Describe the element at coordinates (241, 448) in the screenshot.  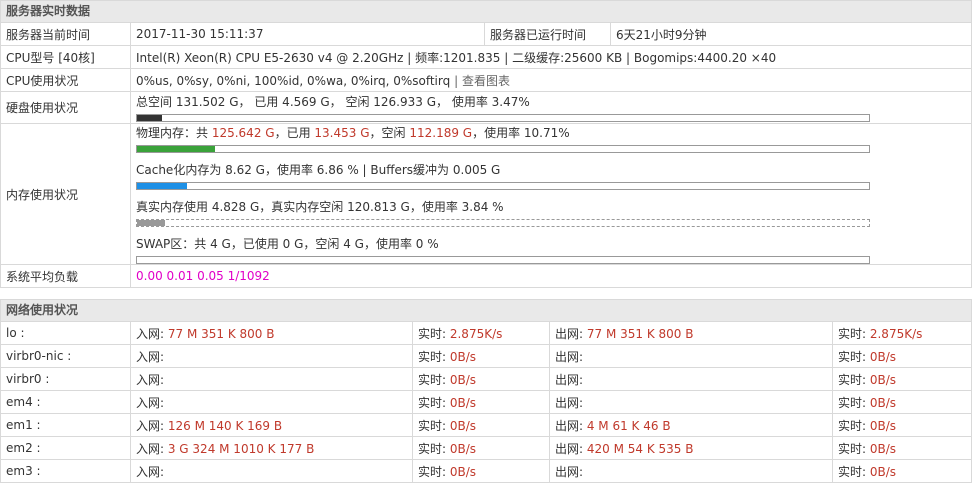
I see `inbound-value: 3 G 324 M 1010 K 177 B` at that location.